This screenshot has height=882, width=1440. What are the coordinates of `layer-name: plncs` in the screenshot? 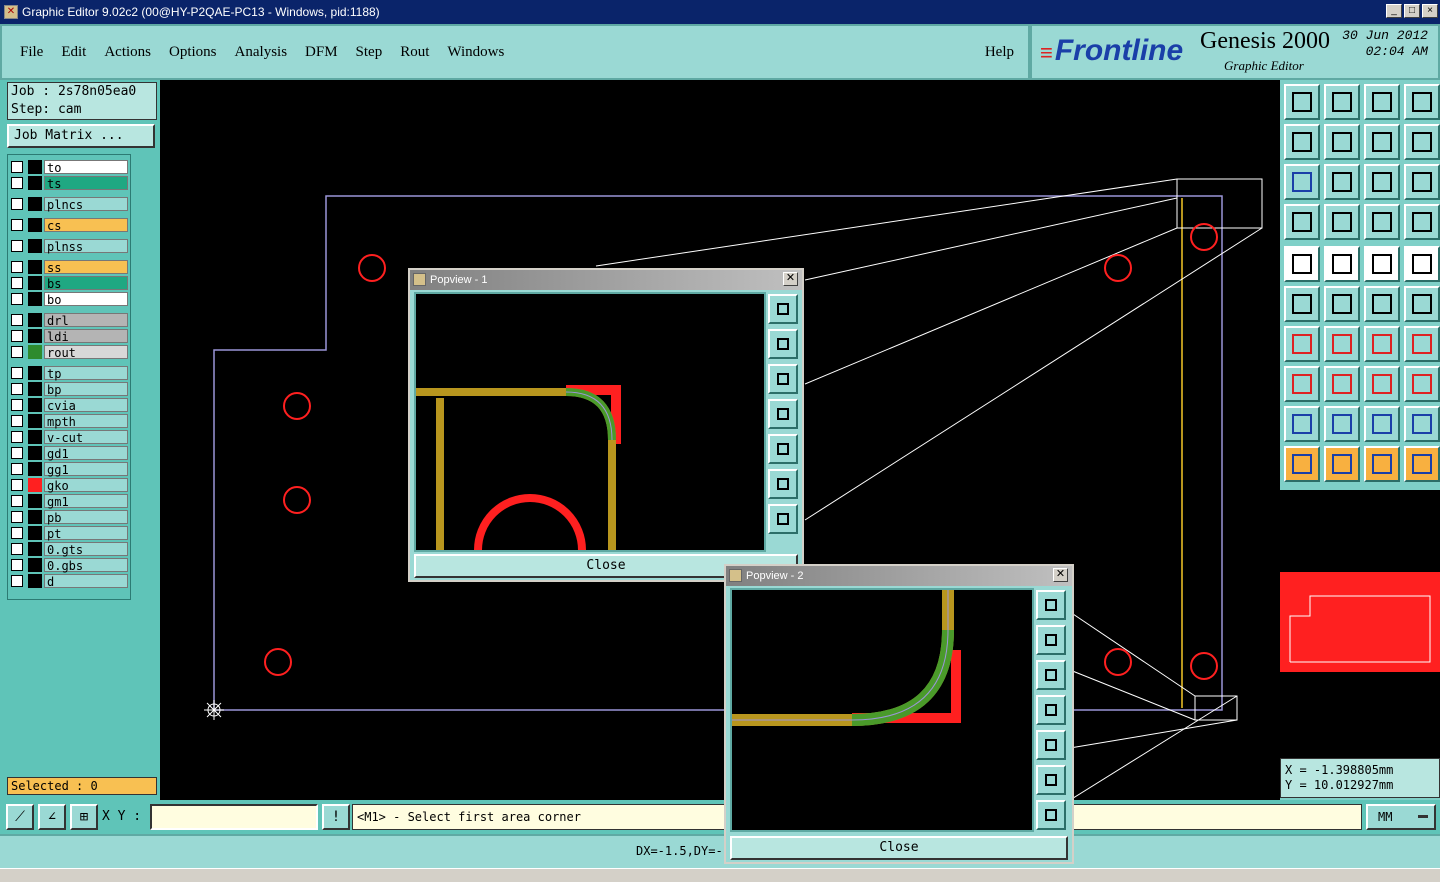 It's located at (86, 204).